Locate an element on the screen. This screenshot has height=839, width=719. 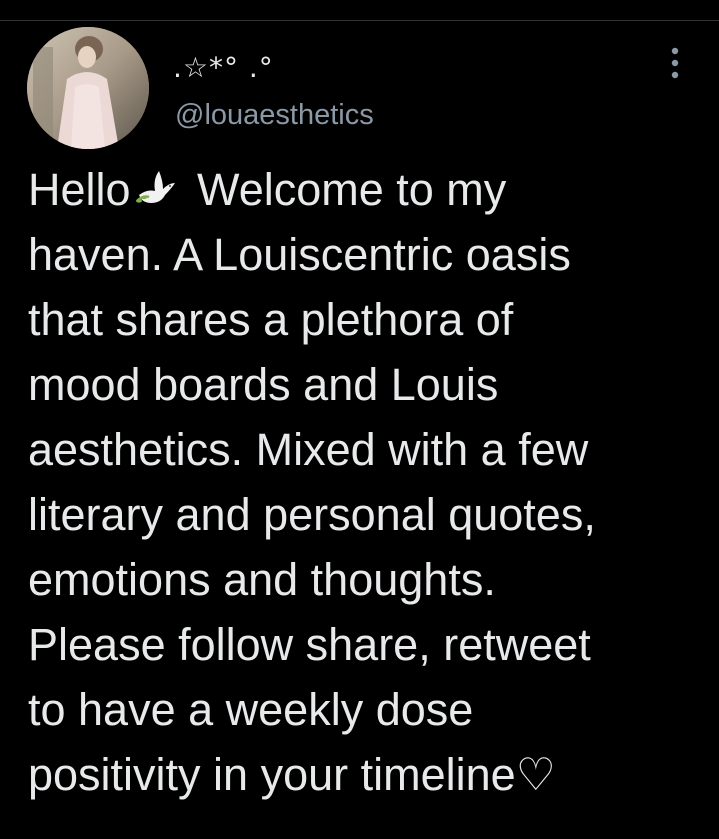
avatar is located at coordinates (88, 88).